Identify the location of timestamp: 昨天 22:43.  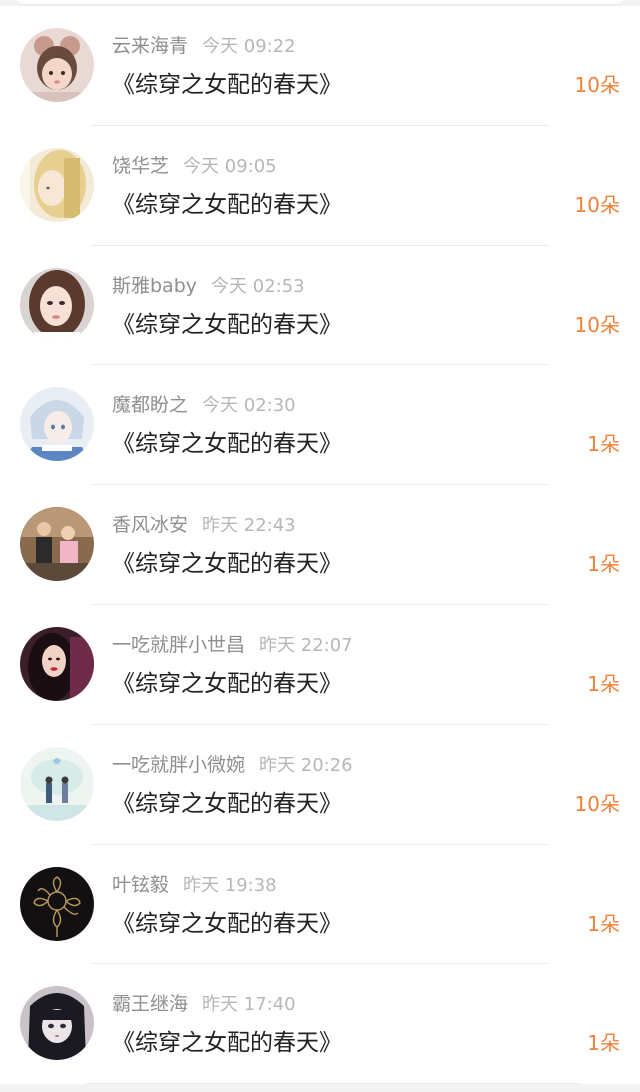
(249, 526).